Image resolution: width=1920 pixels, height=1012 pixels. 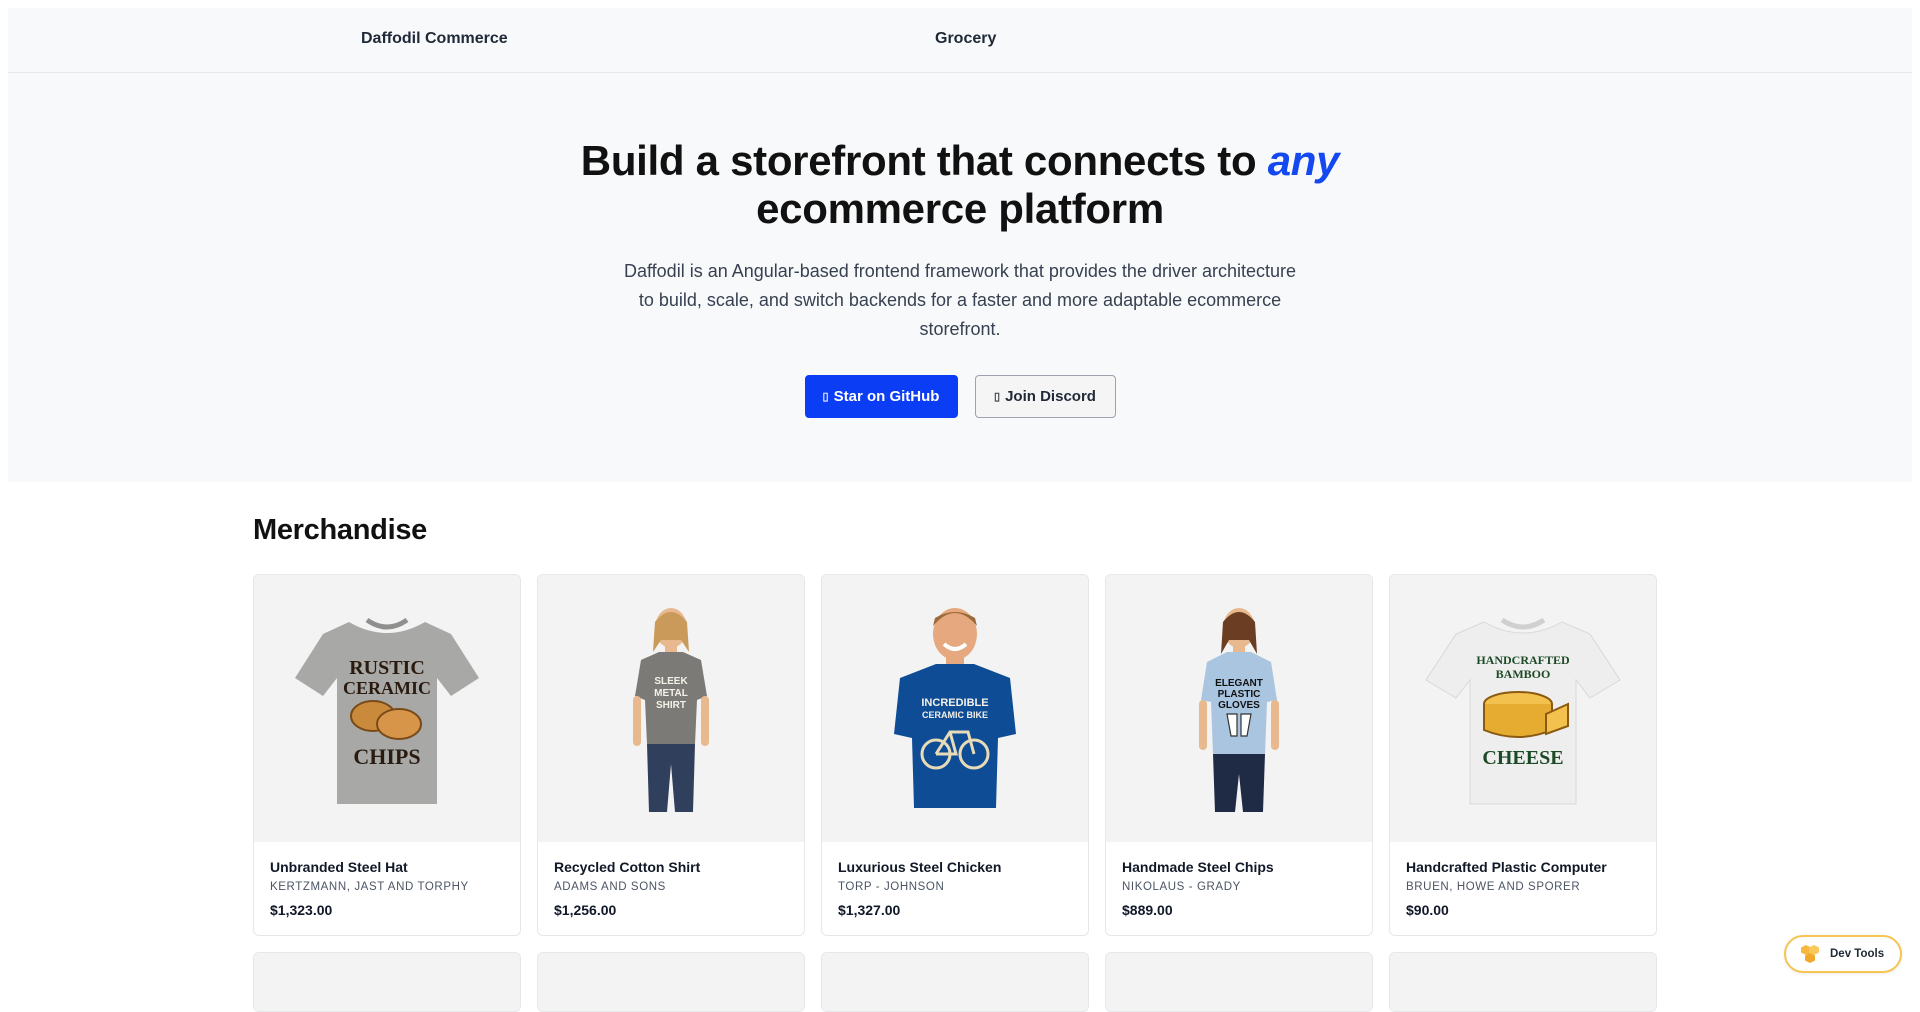 I want to click on product-price: $889.00, so click(x=1147, y=910).